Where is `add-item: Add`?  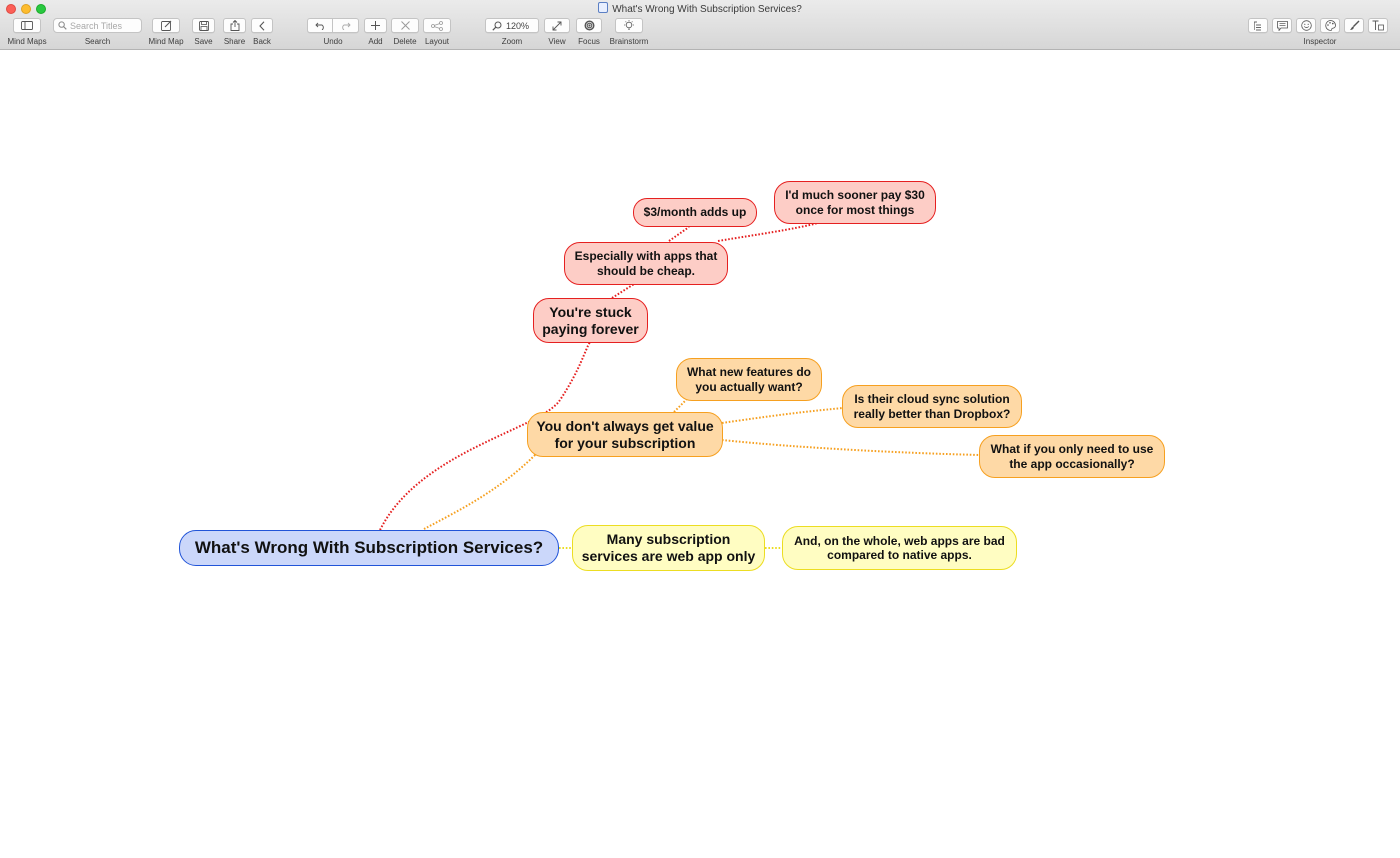
add-item: Add is located at coordinates (375, 32).